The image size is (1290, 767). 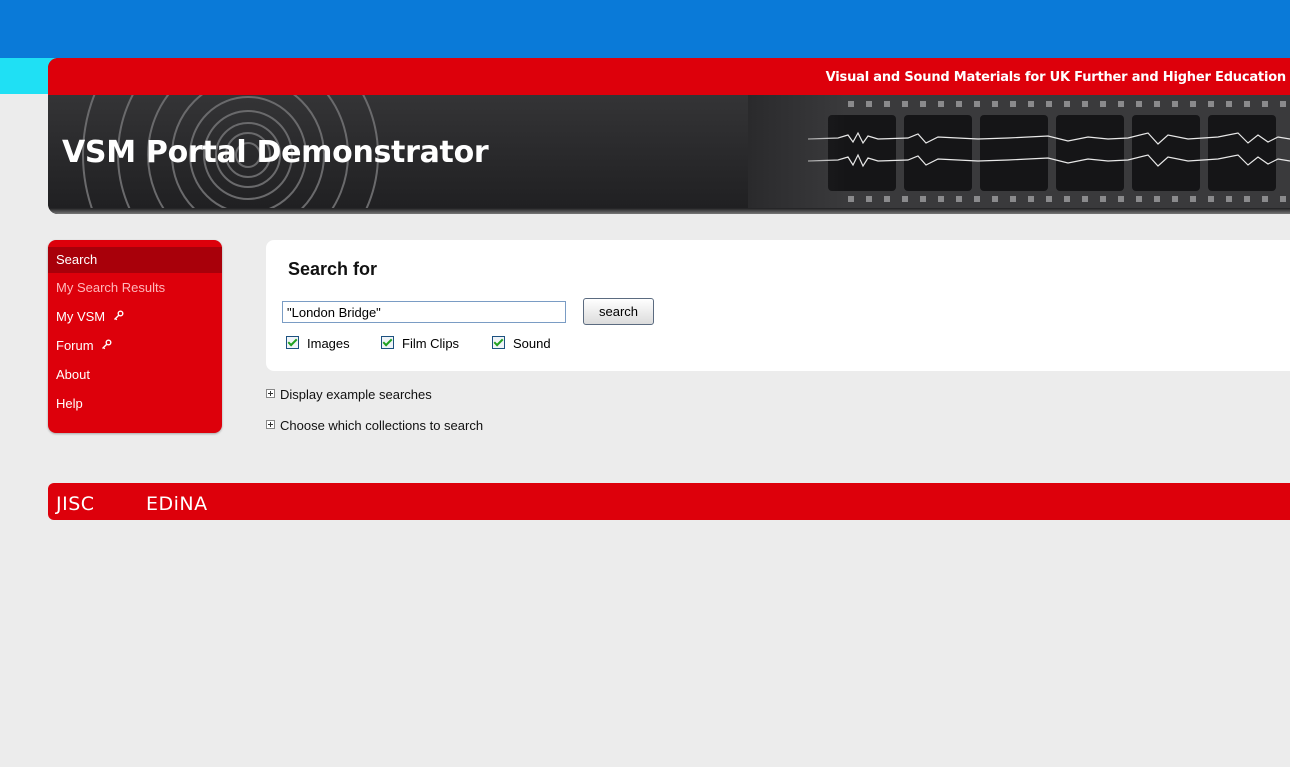 What do you see at coordinates (177, 504) in the screenshot?
I see `edina-logo: EDiNA` at bounding box center [177, 504].